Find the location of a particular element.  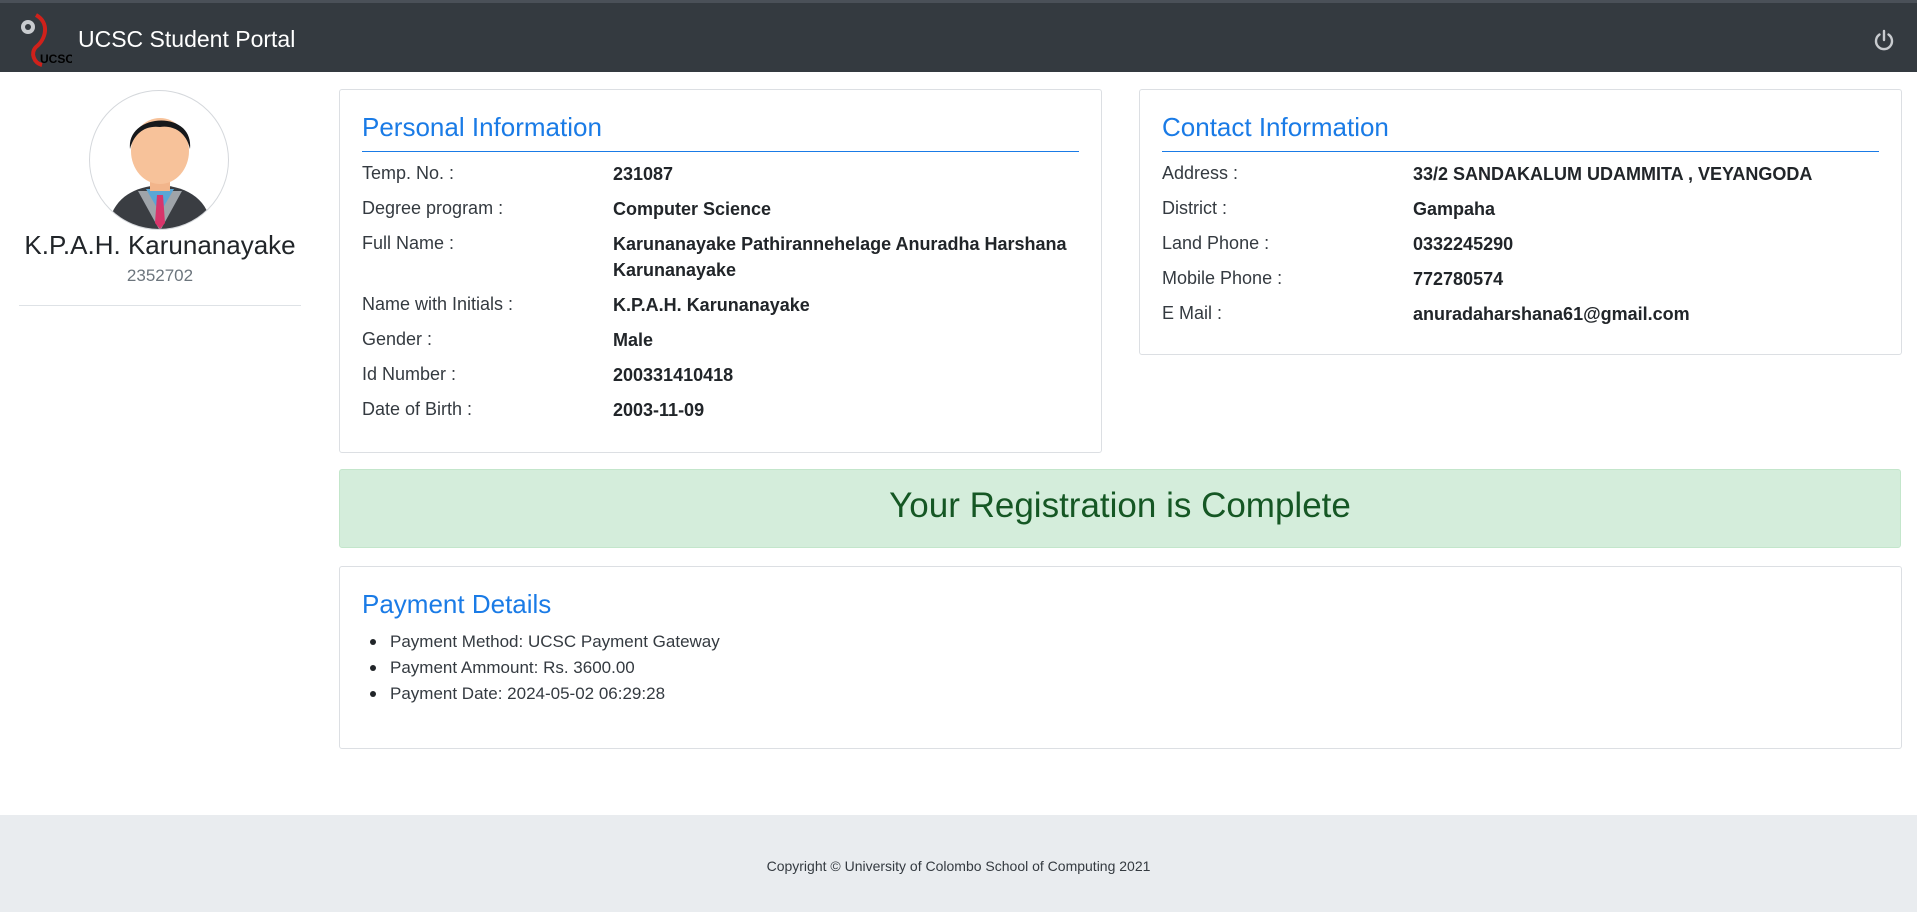

payment-details-title: Payment Details is located at coordinates (457, 604).